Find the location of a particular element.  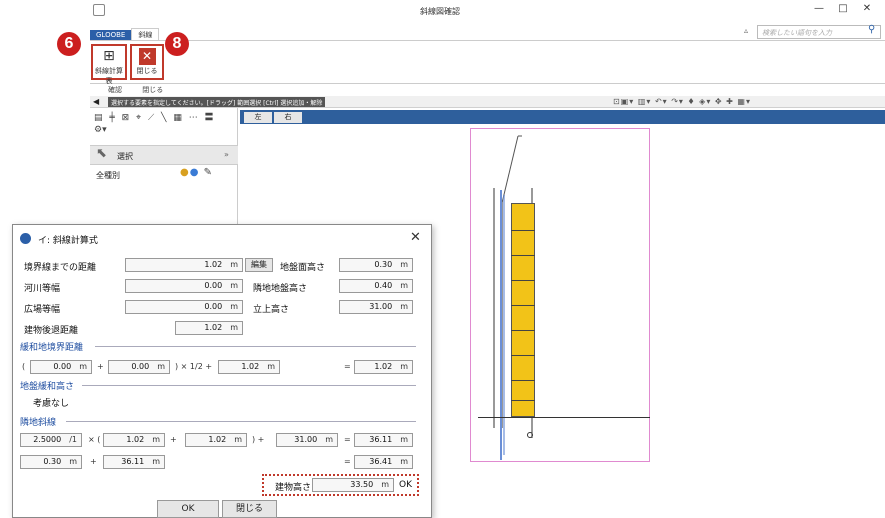

step-badge-8: 8 is located at coordinates (177, 44).